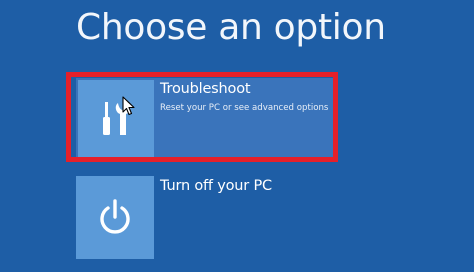 This screenshot has width=474, height=272. I want to click on troubleshoot-description: Reset your PC or see advanced options, so click(244, 108).